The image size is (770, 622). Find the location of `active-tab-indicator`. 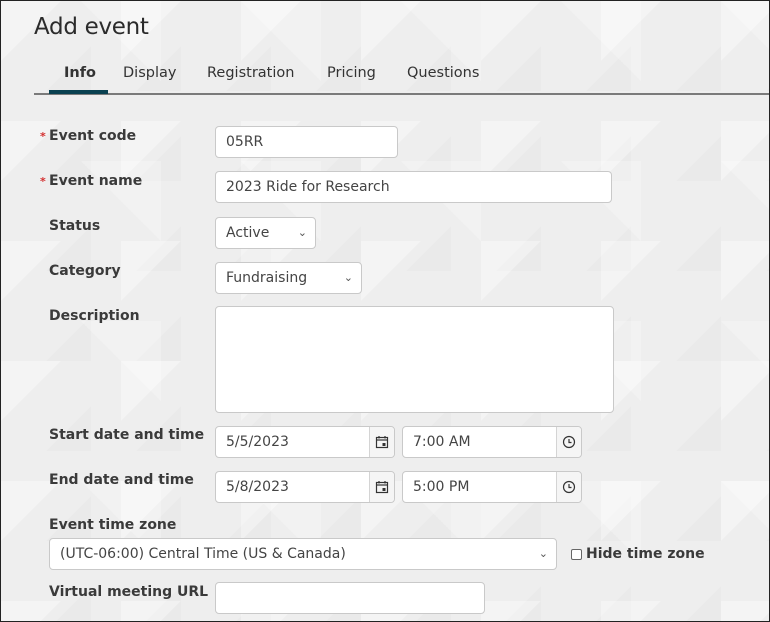

active-tab-indicator is located at coordinates (78, 92).